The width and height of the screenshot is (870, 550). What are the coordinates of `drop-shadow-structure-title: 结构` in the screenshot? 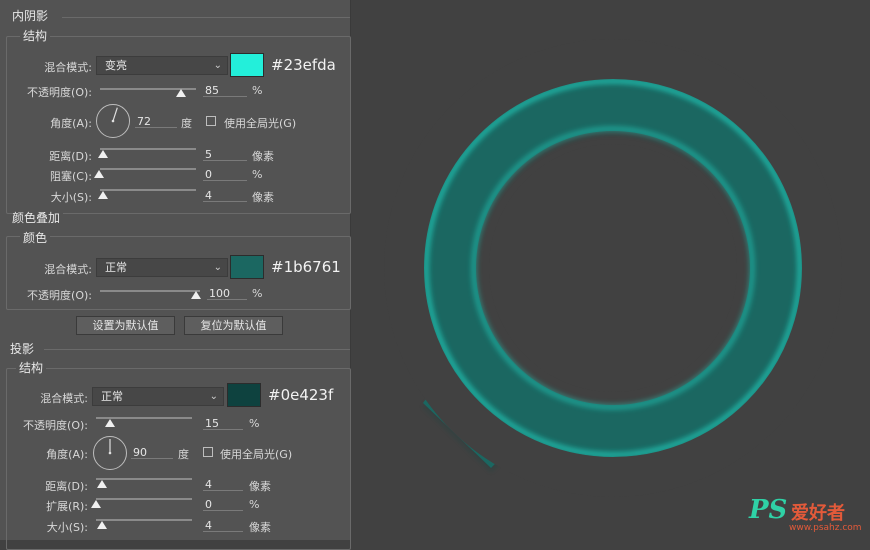 It's located at (31, 367).